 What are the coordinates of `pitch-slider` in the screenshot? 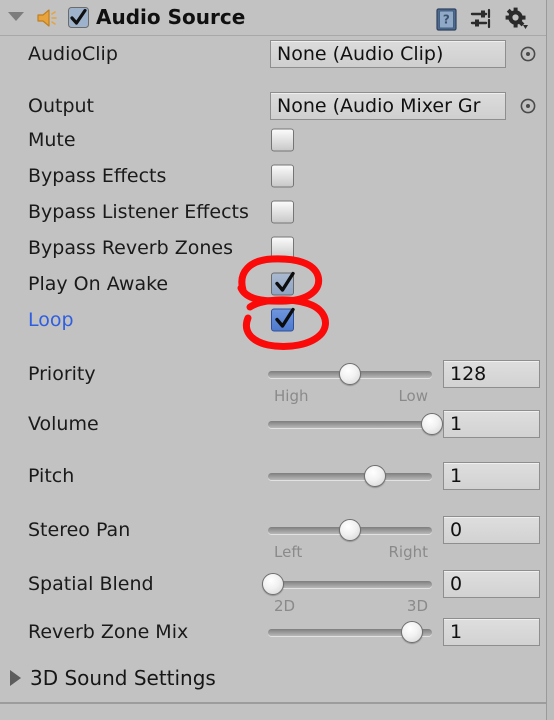 It's located at (350, 476).